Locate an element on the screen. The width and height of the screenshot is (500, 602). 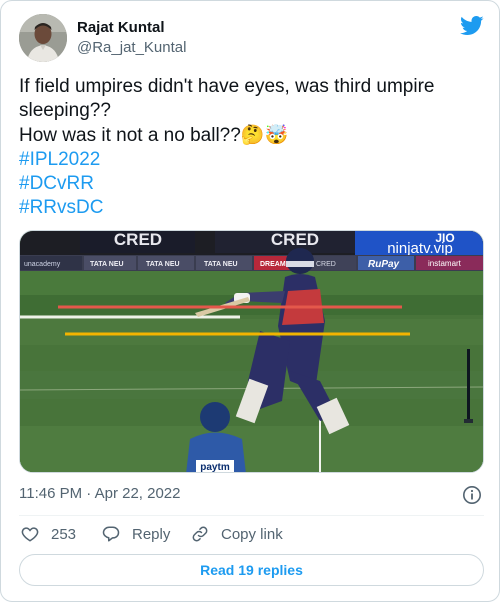
avatar-image is located at coordinates (43, 38).